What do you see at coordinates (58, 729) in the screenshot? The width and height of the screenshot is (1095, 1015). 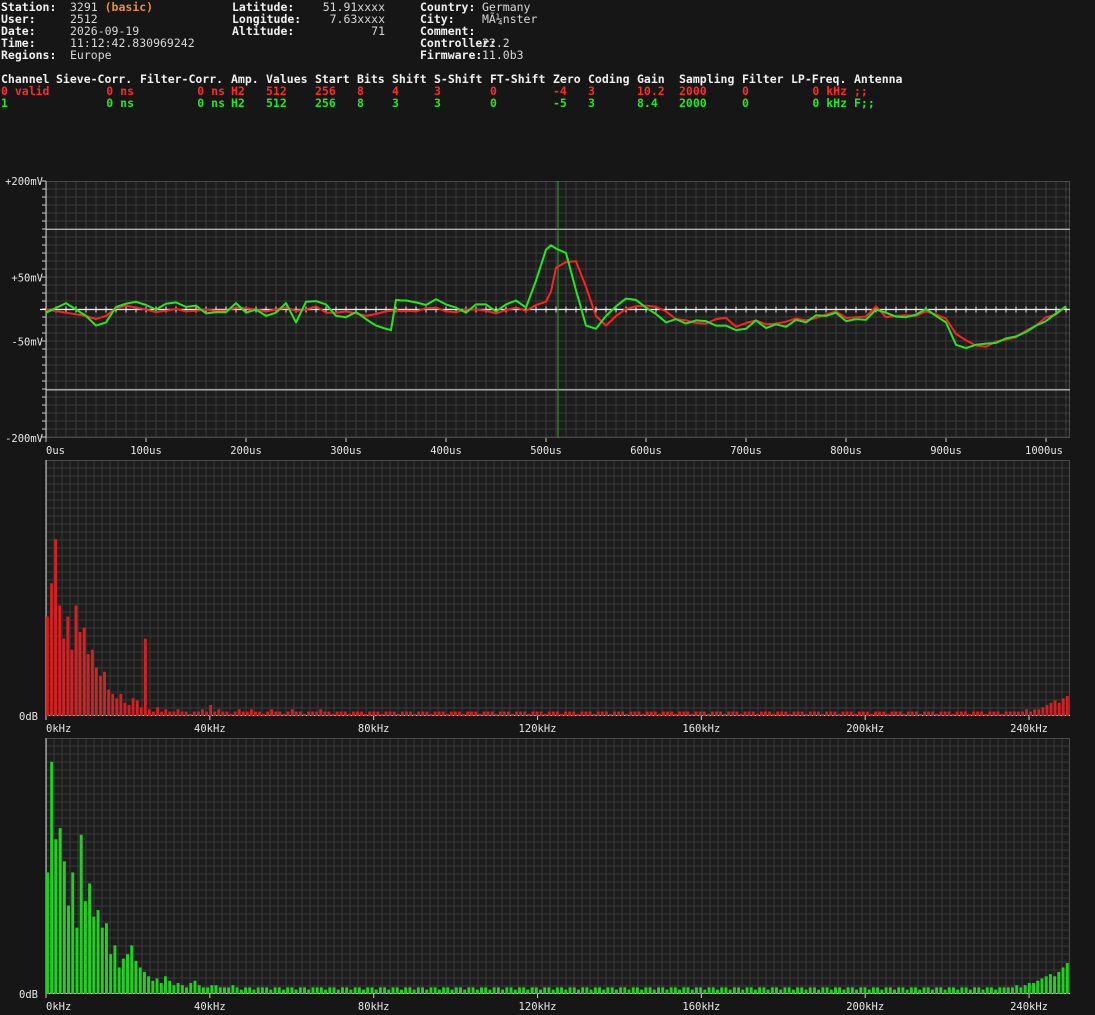 I see `spectrum-ch0-x-tick-label: 0kHz` at bounding box center [58, 729].